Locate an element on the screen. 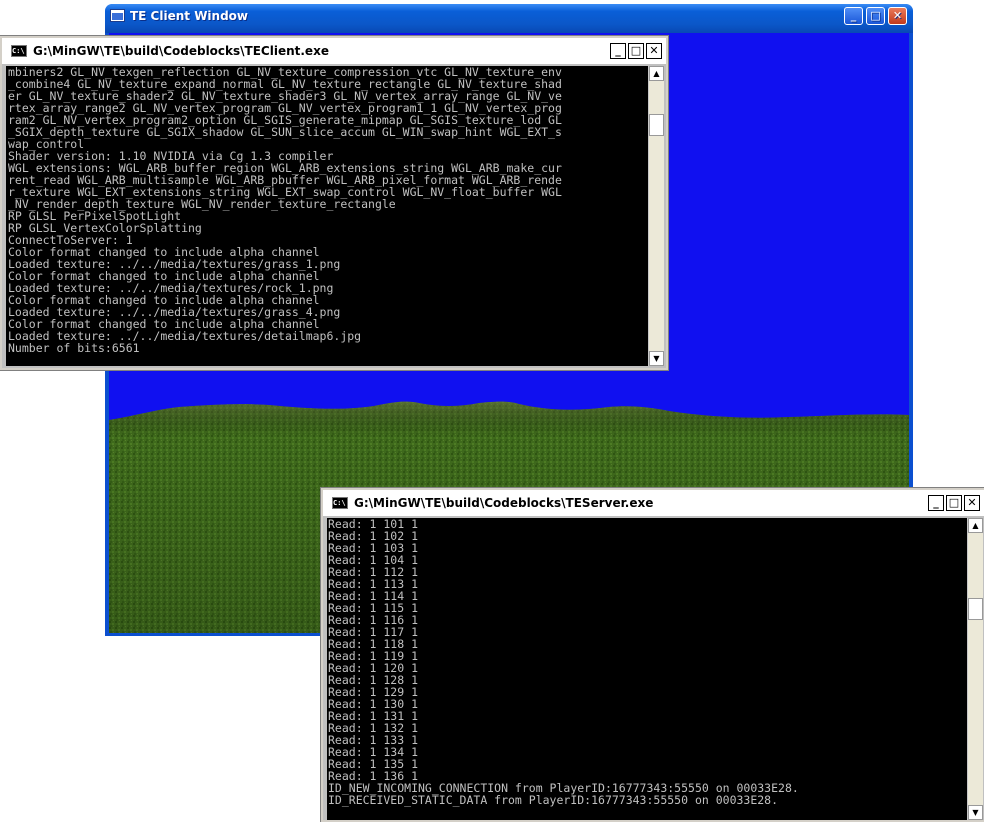 The width and height of the screenshot is (984, 822). app-window-icon is located at coordinates (117, 15).